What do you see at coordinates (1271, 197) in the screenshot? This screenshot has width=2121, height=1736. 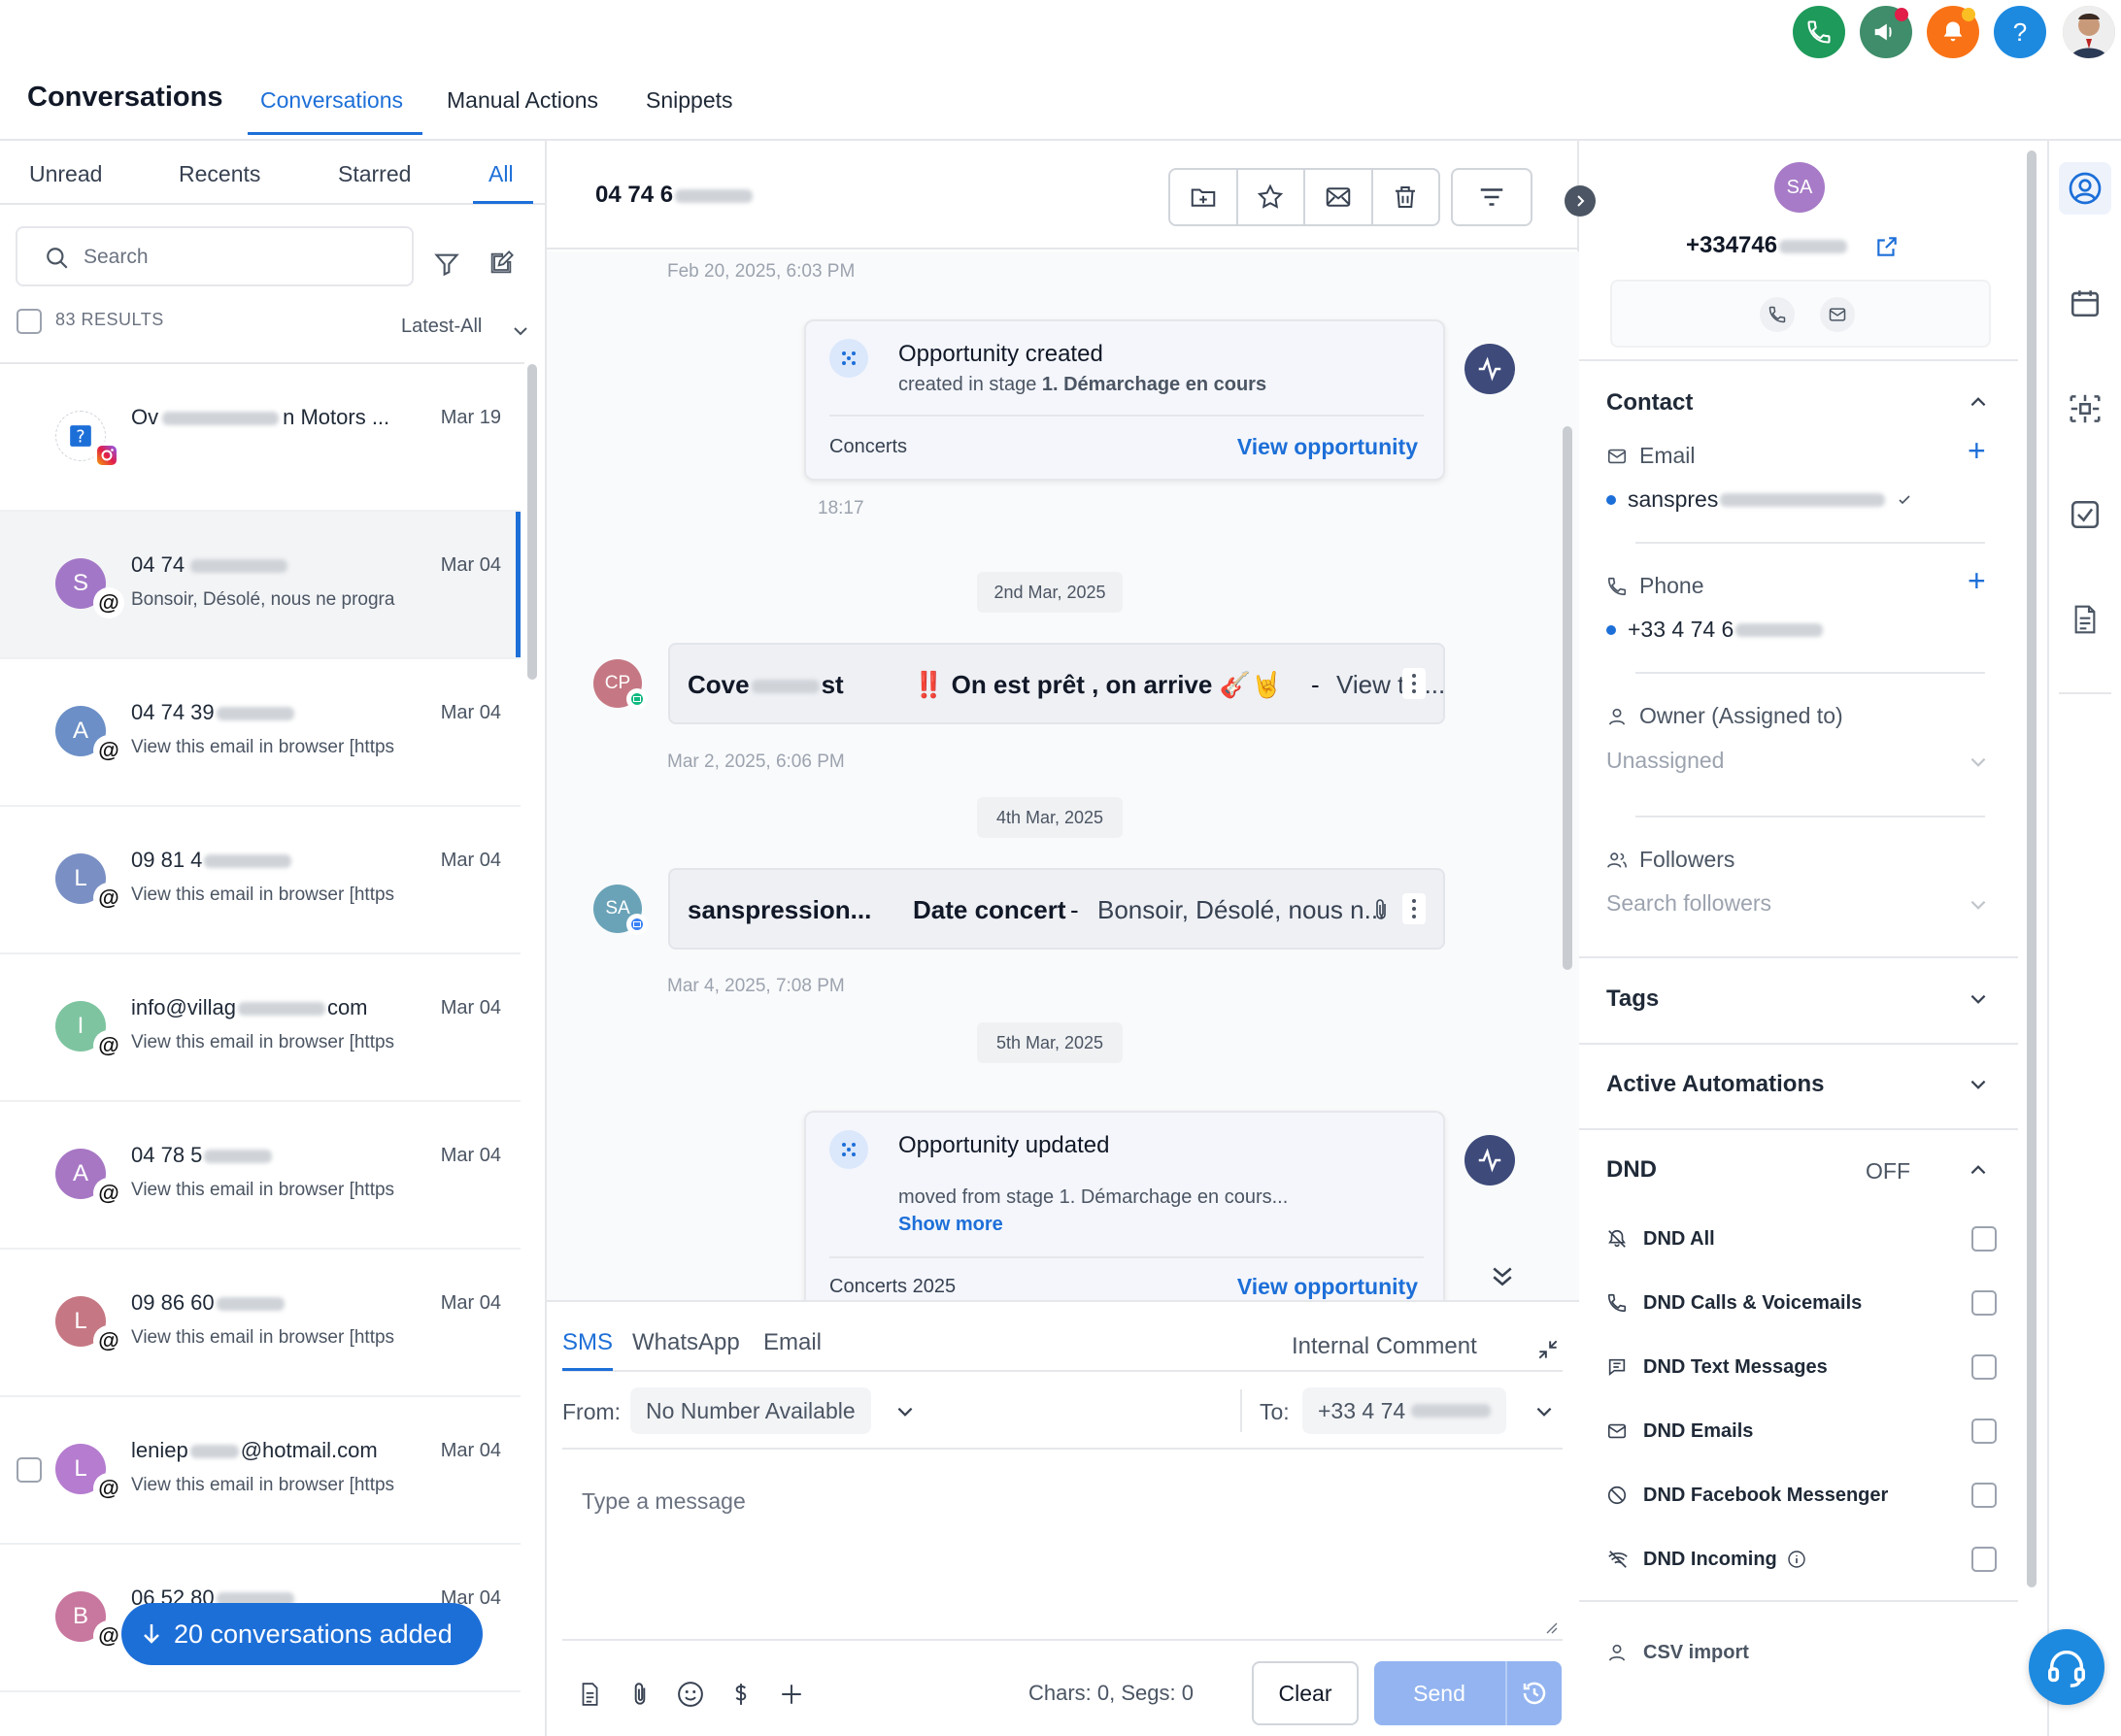 I see `star-button` at bounding box center [1271, 197].